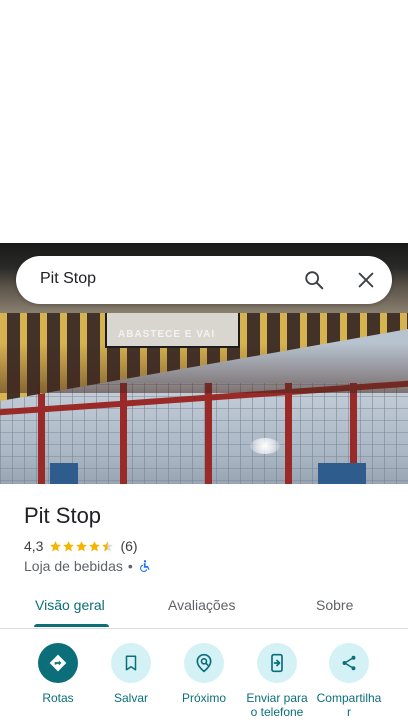  I want to click on save-label: Salvar, so click(130, 698).